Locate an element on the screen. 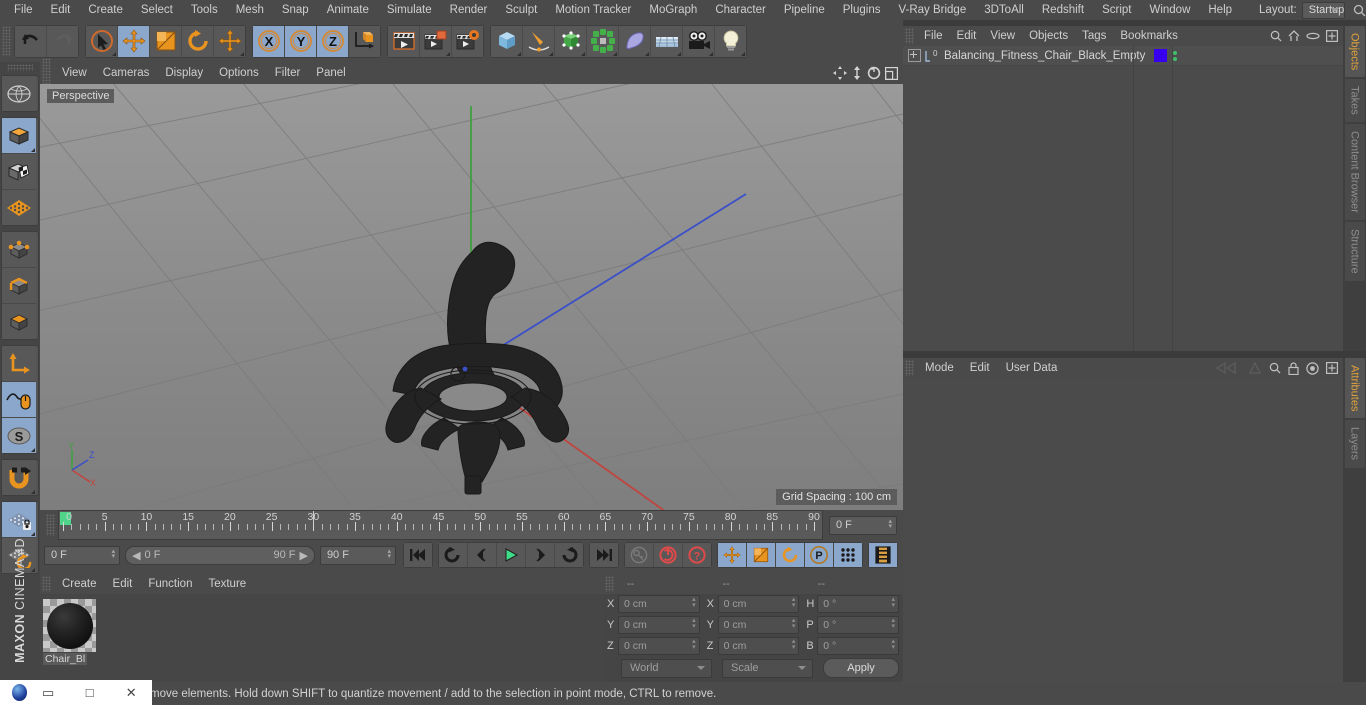 The width and height of the screenshot is (1366, 705). attribute-menu-user-data: User Data is located at coordinates (1032, 368).